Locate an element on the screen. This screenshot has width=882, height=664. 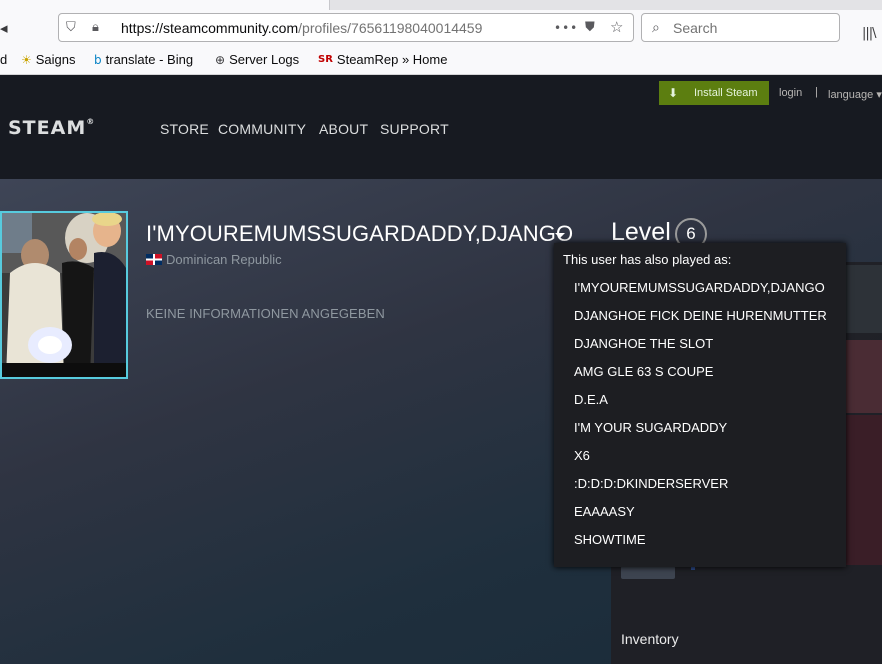
alias-item: I'MYOUREMUMSSUGARDADDY,DJANGO is located at coordinates (699, 287).